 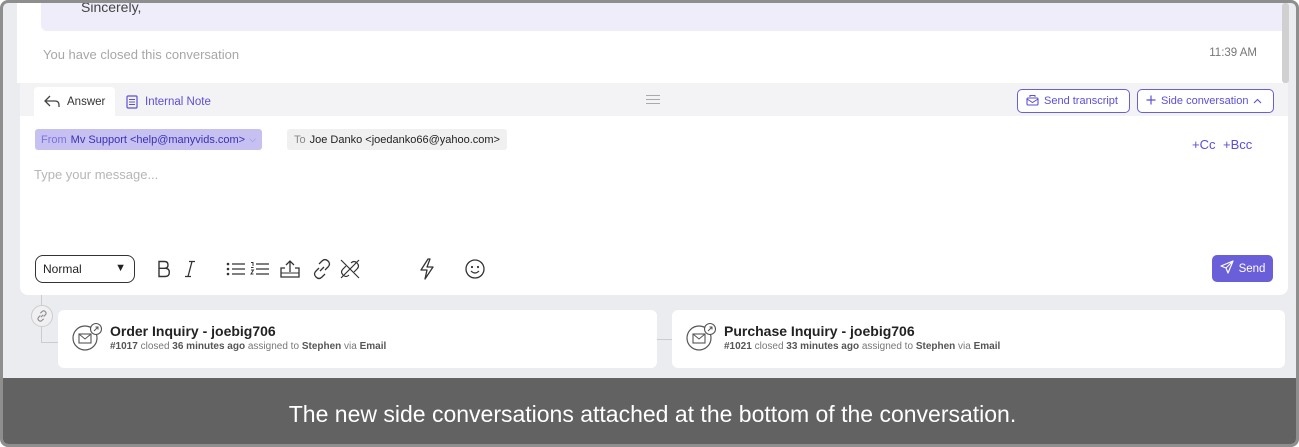 I want to click on previous-message-text: Sincerely,, so click(x=111, y=7).